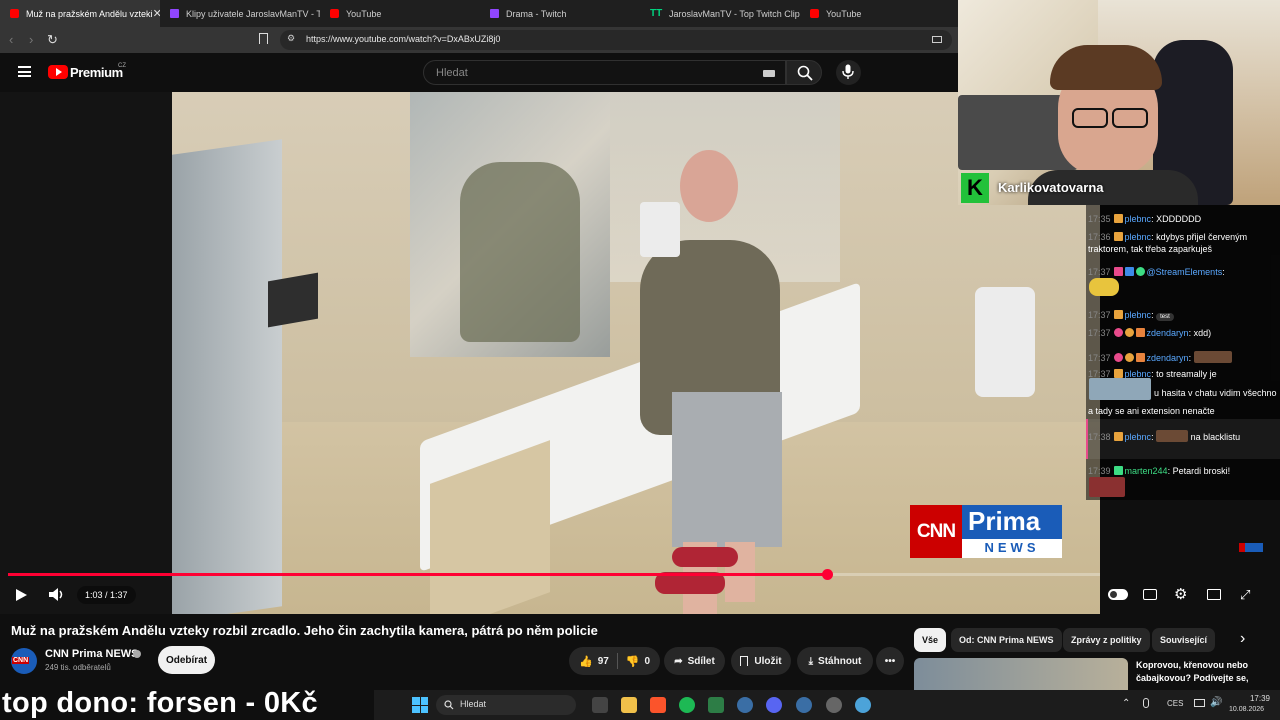 This screenshot has height=720, width=1280. I want to click on taskbar-search: Hledat, so click(506, 705).